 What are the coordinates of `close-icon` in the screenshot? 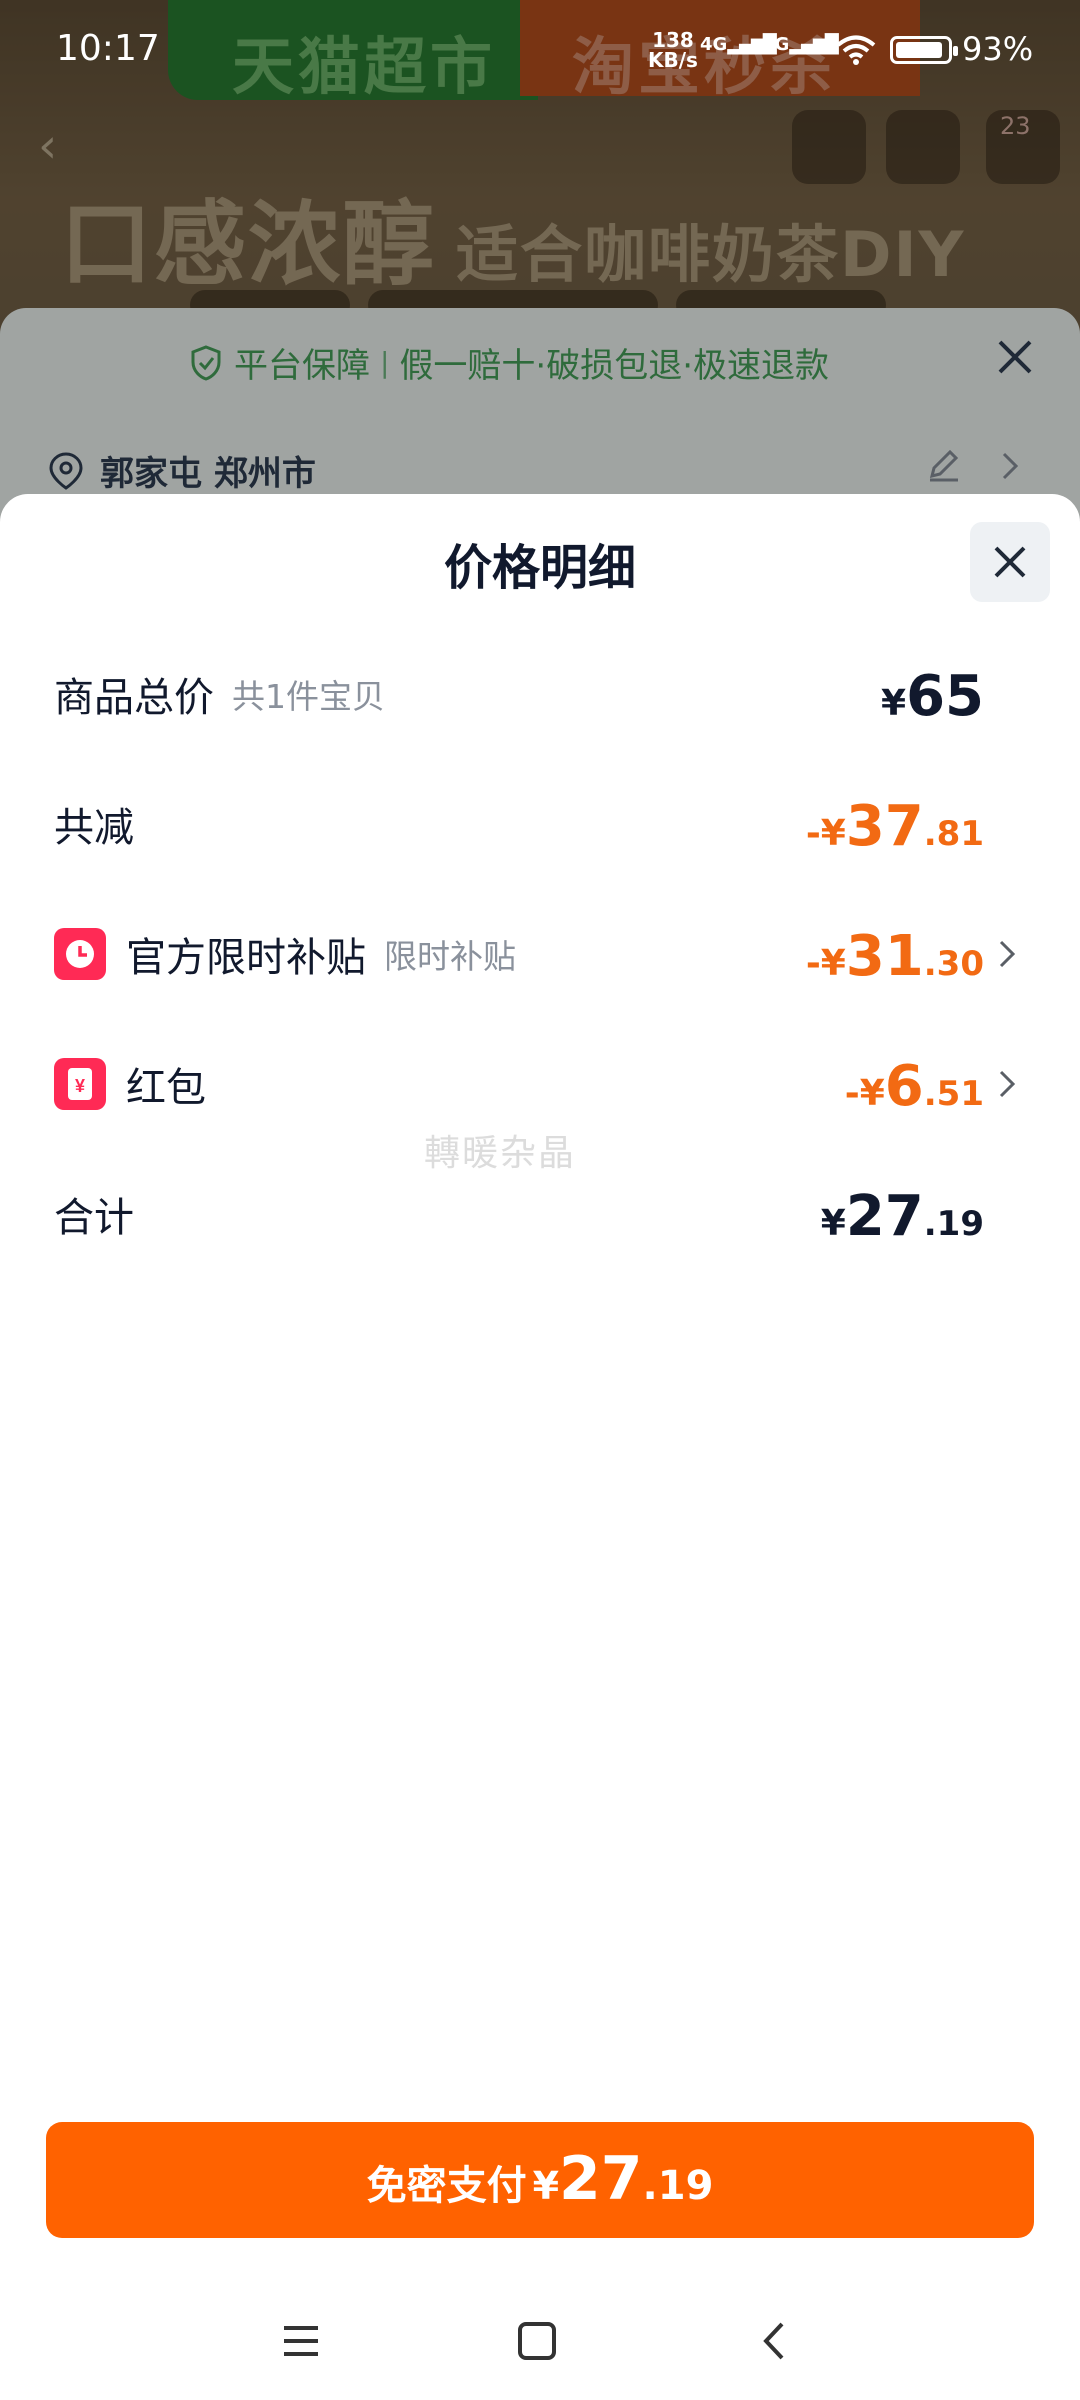 It's located at (1010, 562).